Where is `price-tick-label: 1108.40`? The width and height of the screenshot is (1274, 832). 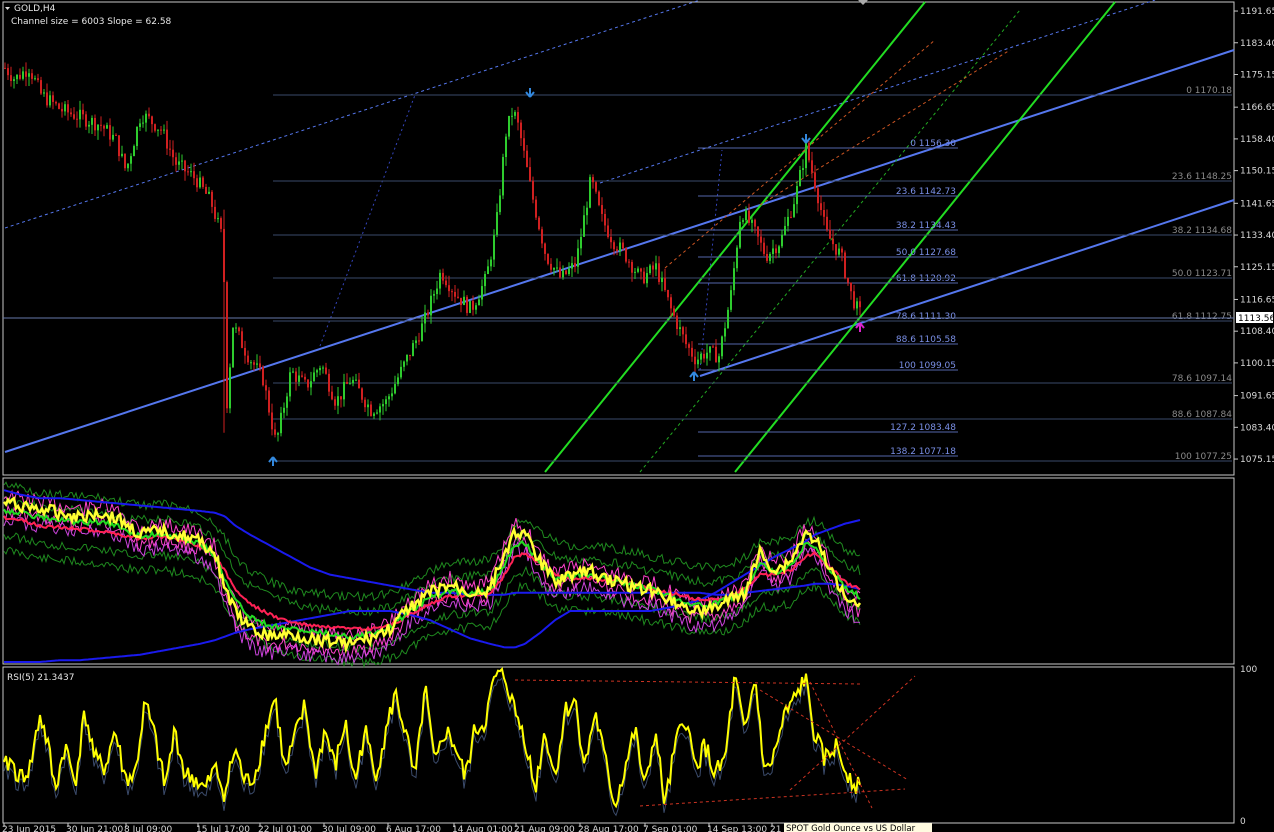
price-tick-label: 1108.40 is located at coordinates (1257, 332).